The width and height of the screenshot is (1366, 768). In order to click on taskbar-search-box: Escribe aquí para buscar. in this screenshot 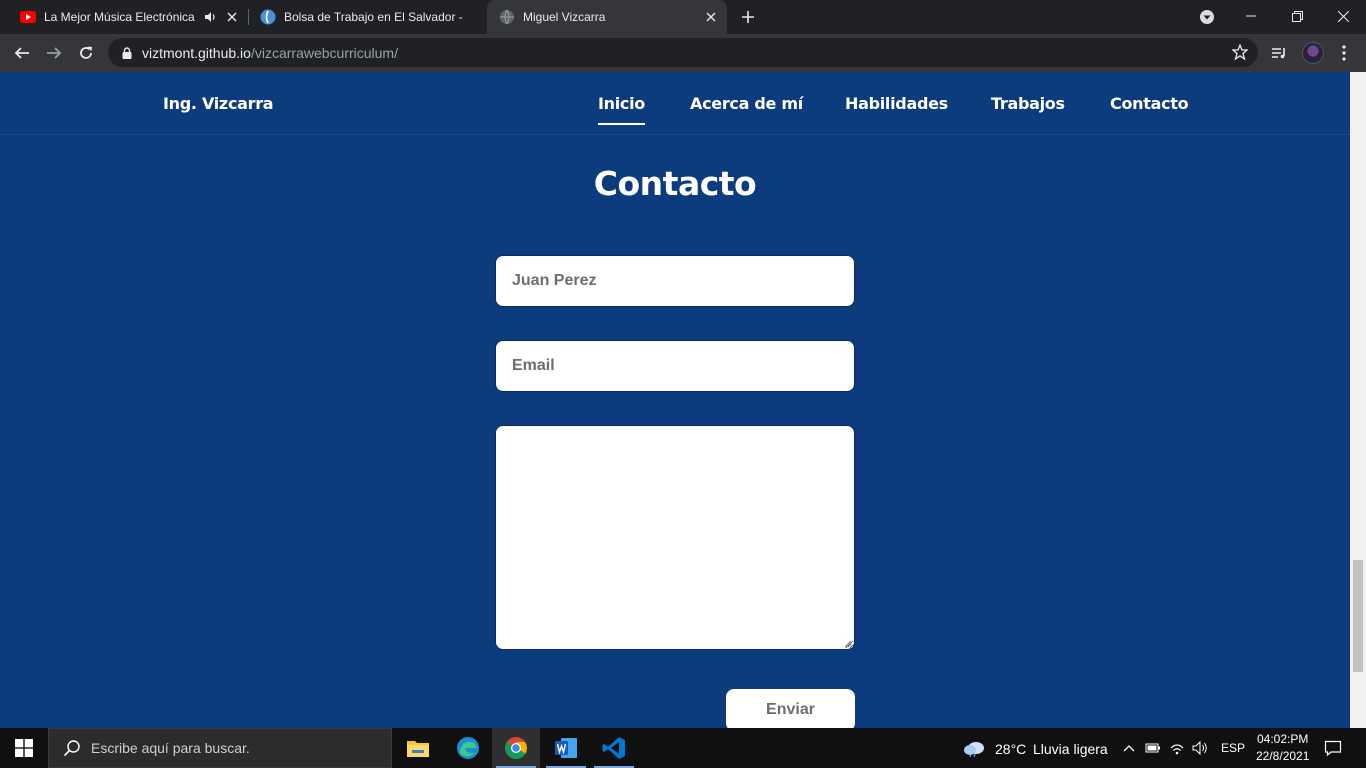, I will do `click(220, 748)`.